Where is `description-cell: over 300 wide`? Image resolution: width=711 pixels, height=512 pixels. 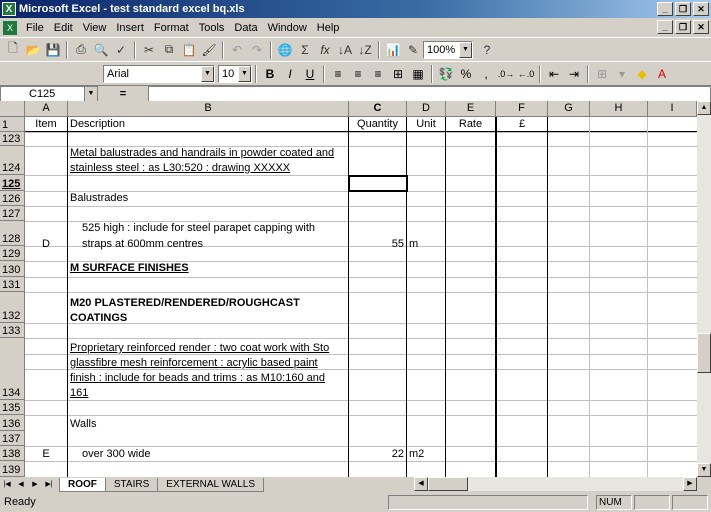 description-cell: over 300 wide is located at coordinates (116, 454).